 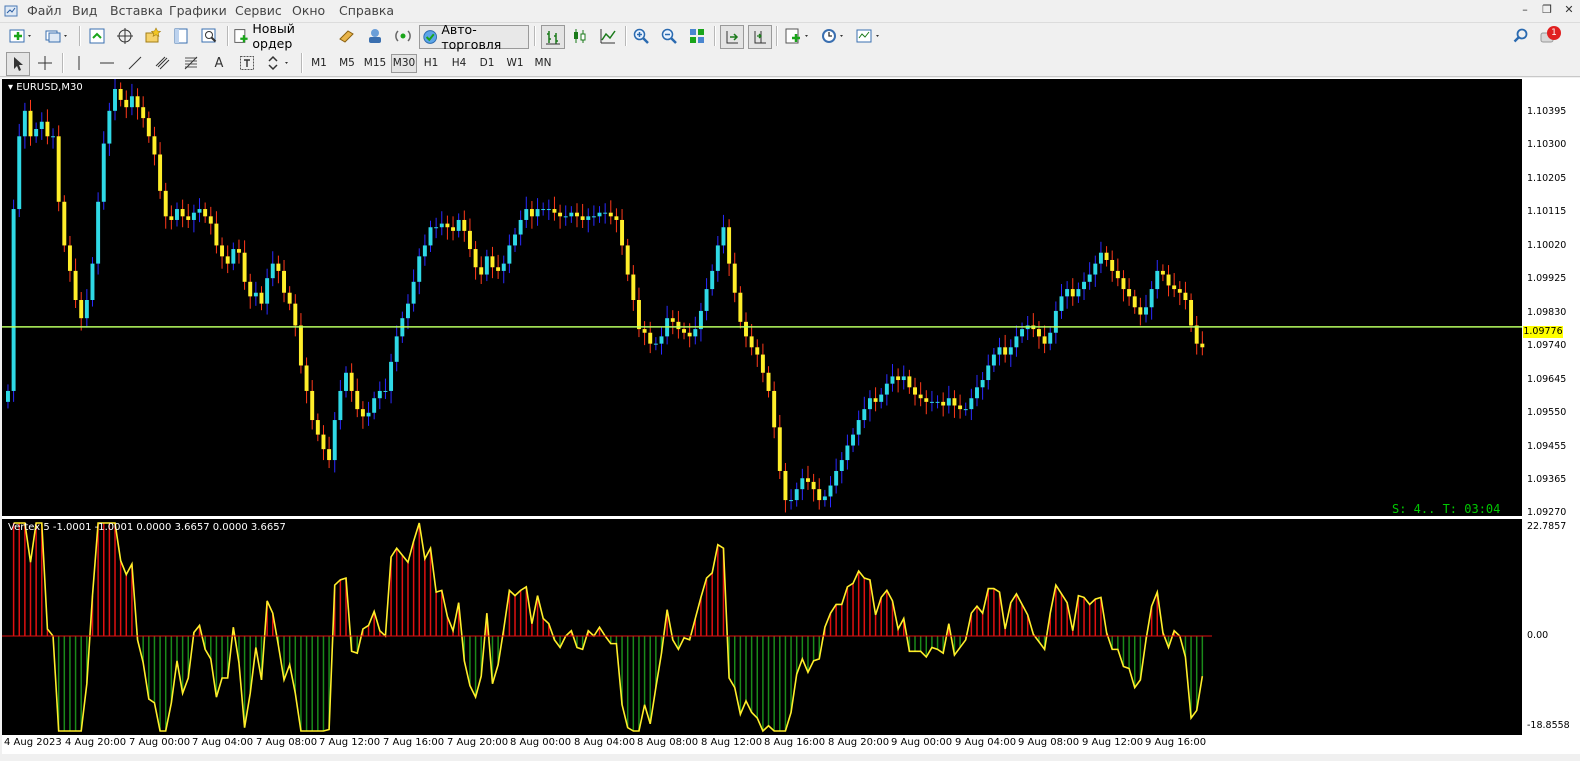 I want to click on navigator-star-icon, so click(x=153, y=35).